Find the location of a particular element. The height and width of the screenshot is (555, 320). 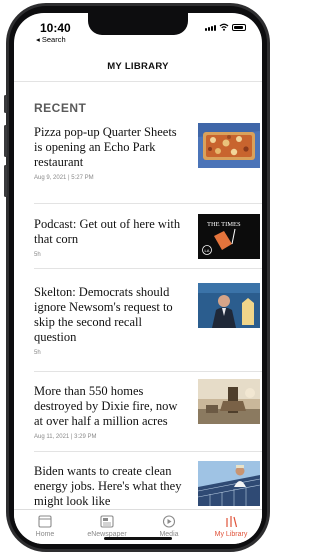

signal-icon is located at coordinates (210, 28).